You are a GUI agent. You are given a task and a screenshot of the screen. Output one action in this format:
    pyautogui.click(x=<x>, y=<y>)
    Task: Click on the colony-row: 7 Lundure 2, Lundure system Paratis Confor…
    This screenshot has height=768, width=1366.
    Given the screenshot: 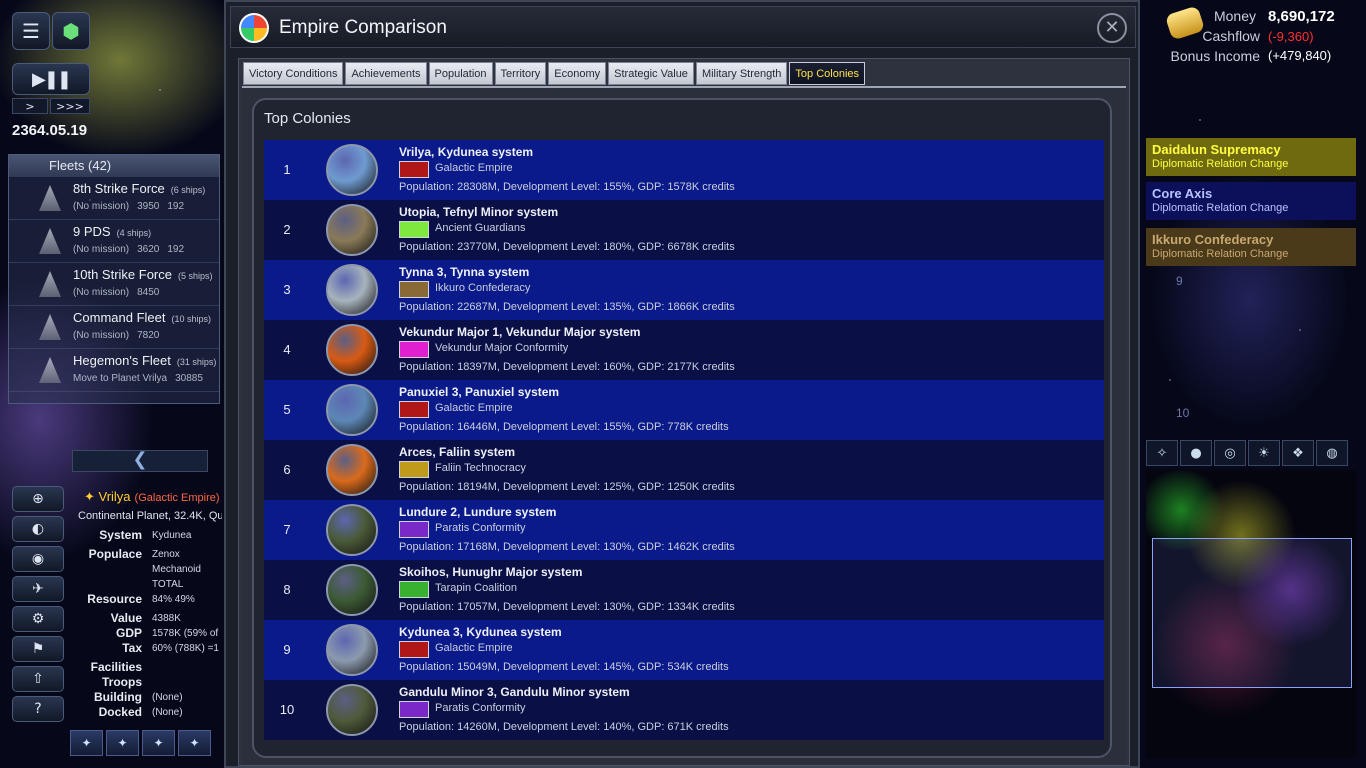 What is the action you would take?
    pyautogui.click(x=684, y=530)
    